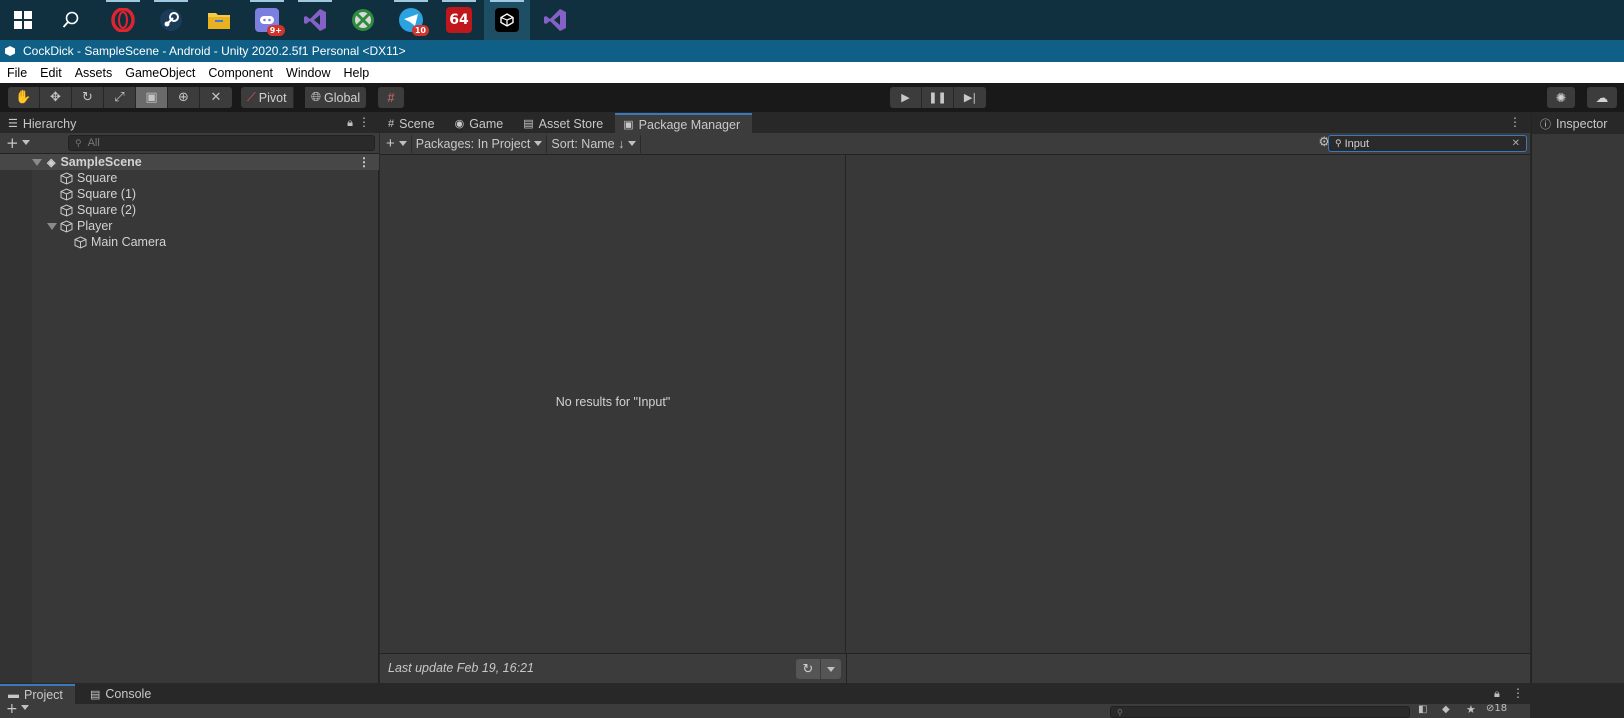 This screenshot has height=718, width=1624. I want to click on grid-snap-button: #, so click(391, 97).